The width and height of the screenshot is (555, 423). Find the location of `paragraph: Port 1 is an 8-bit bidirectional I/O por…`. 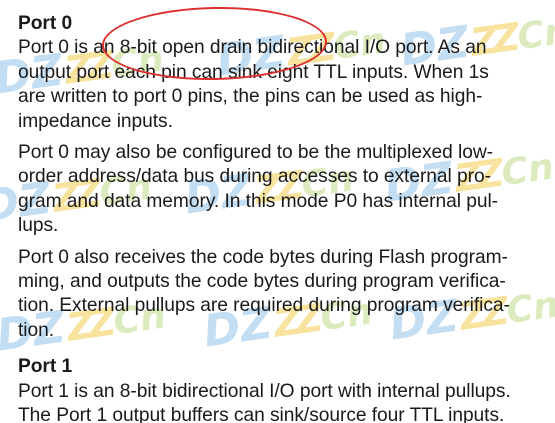

paragraph: Port 1 is an 8-bit bidirectional I/O por… is located at coordinates (264, 401).